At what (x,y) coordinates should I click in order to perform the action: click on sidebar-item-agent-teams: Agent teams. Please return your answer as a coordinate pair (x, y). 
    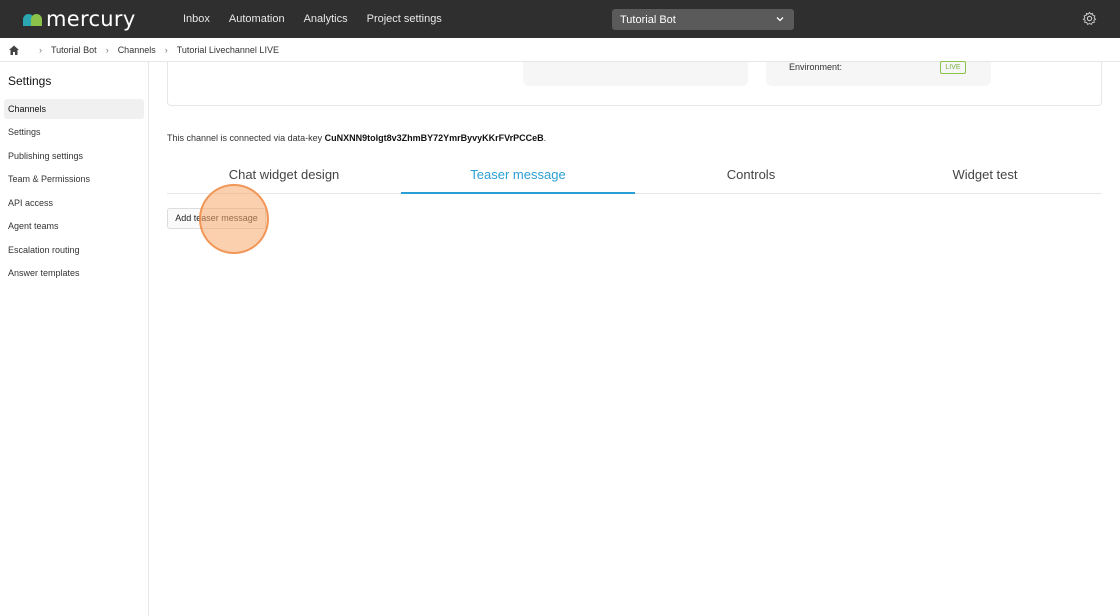
    Looking at the image, I should click on (74, 226).